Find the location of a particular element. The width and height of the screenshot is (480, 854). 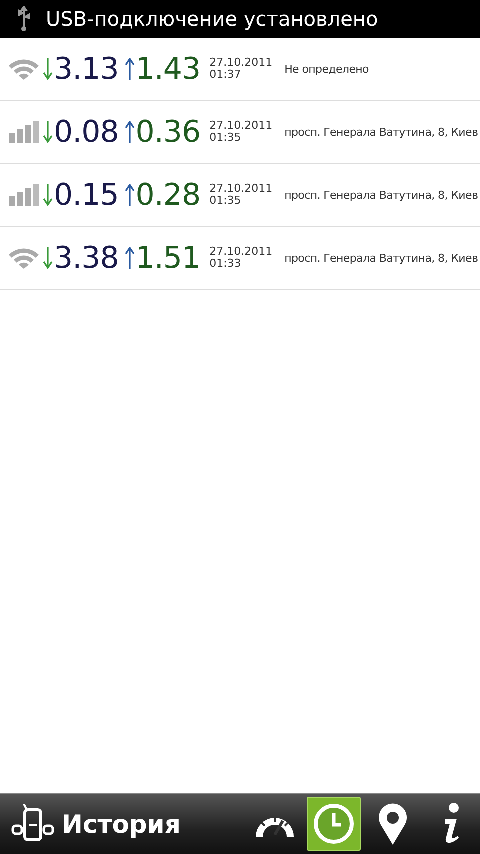

time-text: 01:37 is located at coordinates (226, 75).